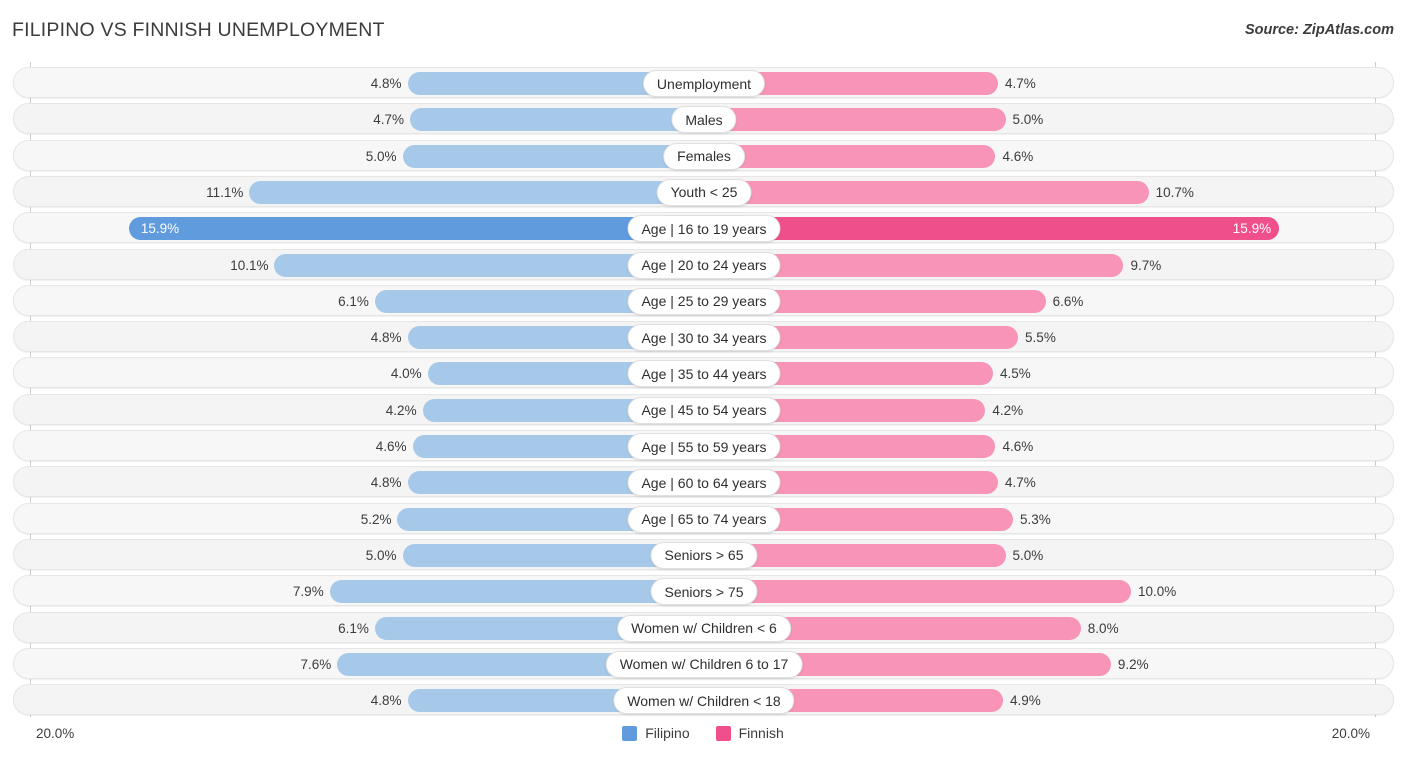  I want to click on table-row: 11.1% 10.7% Youth < 25, so click(703, 191).